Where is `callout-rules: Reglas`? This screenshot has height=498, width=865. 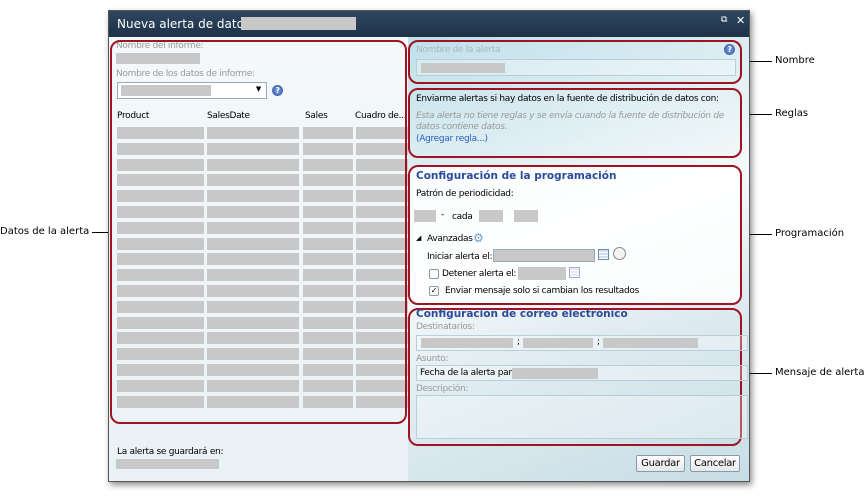
callout-rules: Reglas is located at coordinates (792, 113).